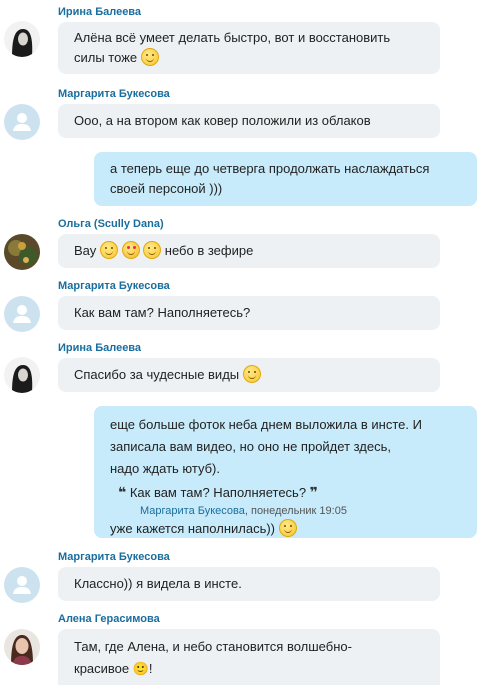  I want to click on message-text-line: силы тоже, so click(249, 58).